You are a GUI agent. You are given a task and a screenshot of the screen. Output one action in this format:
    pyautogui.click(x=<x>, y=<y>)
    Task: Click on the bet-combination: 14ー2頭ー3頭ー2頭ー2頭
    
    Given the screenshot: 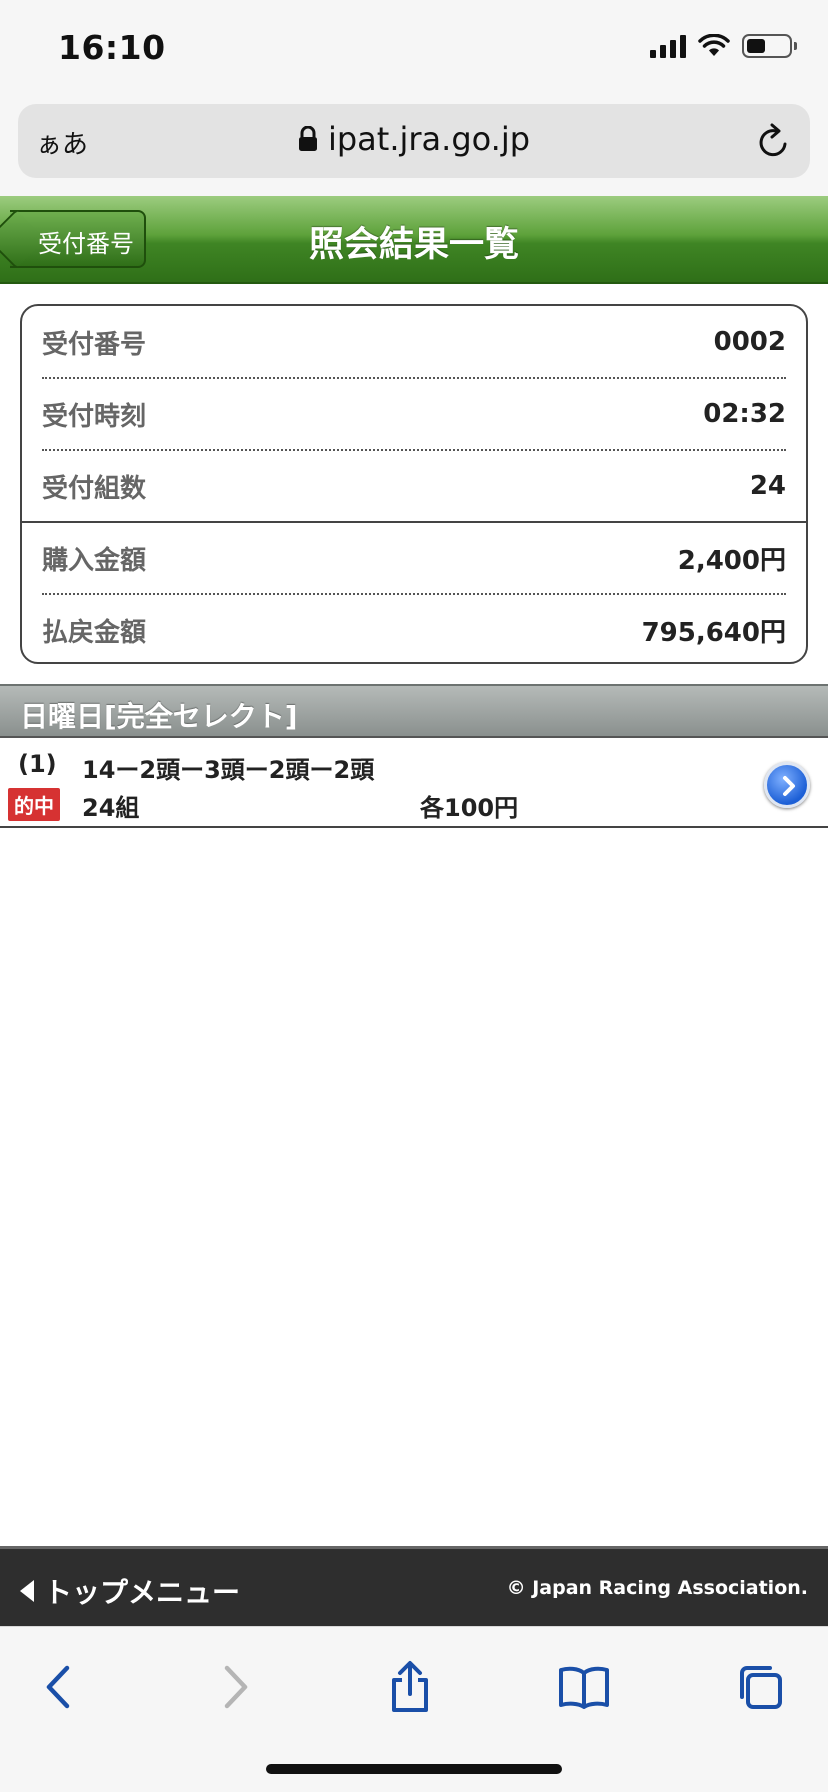 What is the action you would take?
    pyautogui.click(x=228, y=770)
    